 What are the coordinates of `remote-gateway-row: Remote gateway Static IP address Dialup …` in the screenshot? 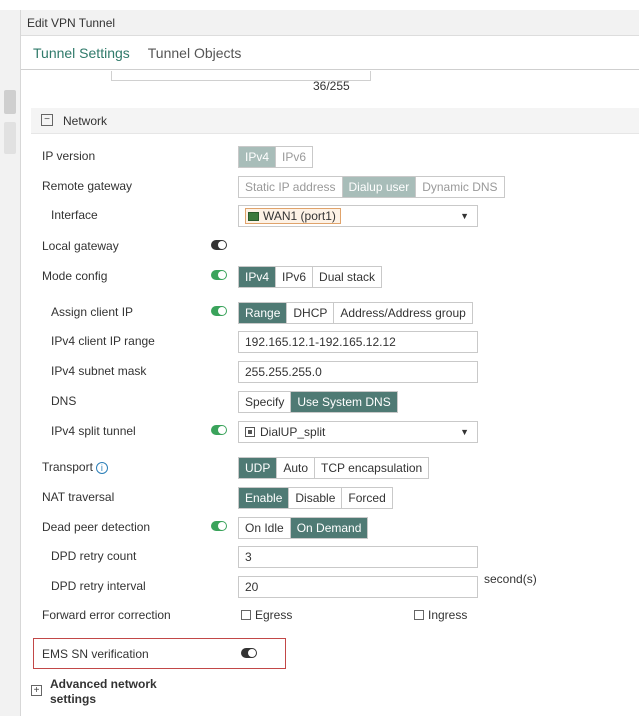 It's located at (330, 187).